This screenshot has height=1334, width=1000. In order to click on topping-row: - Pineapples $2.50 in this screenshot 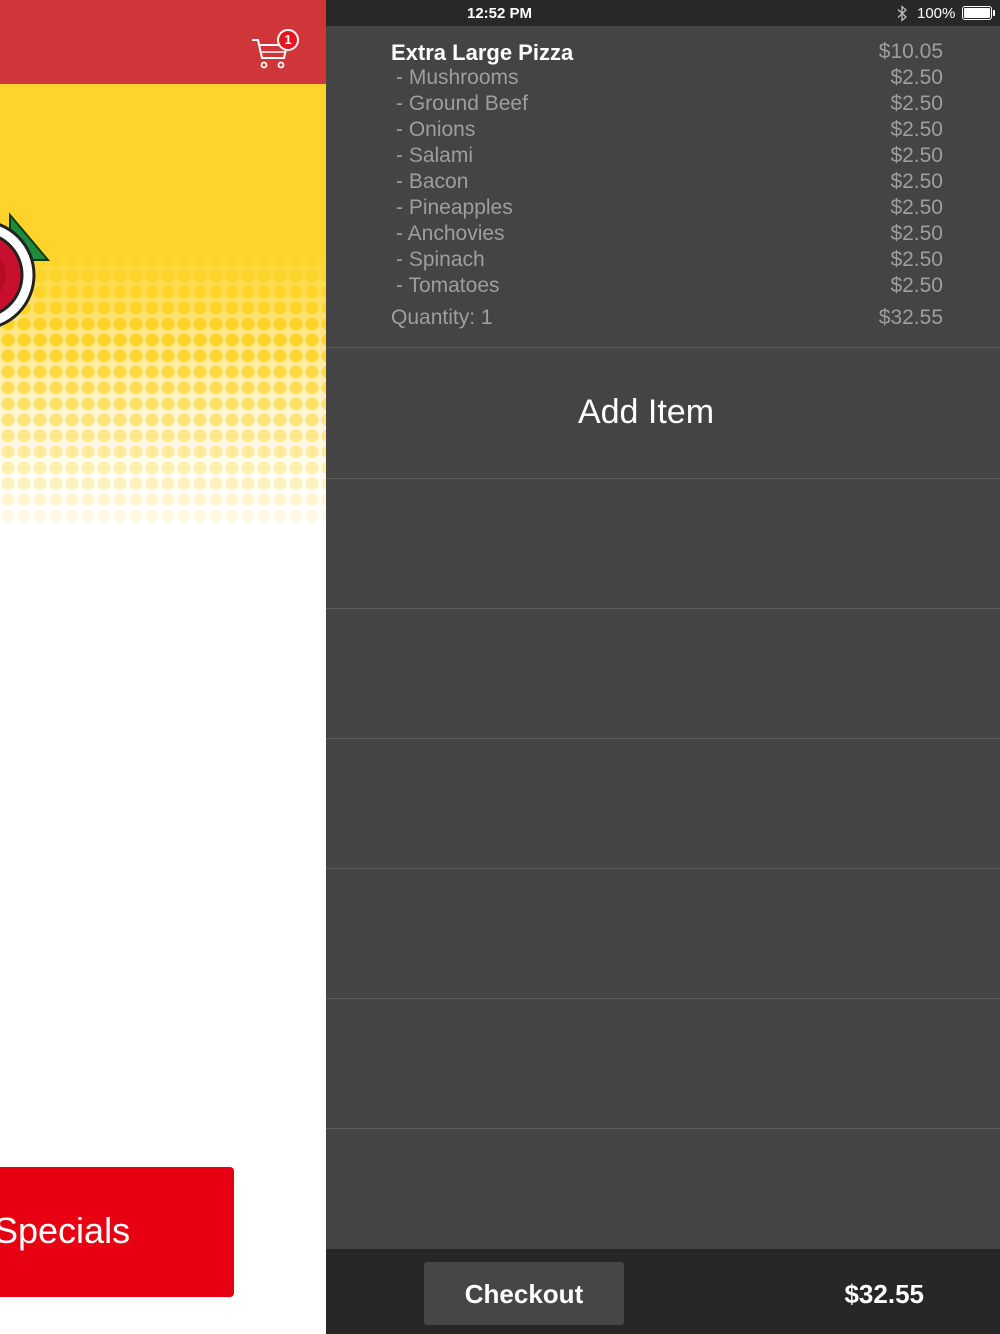, I will do `click(667, 209)`.